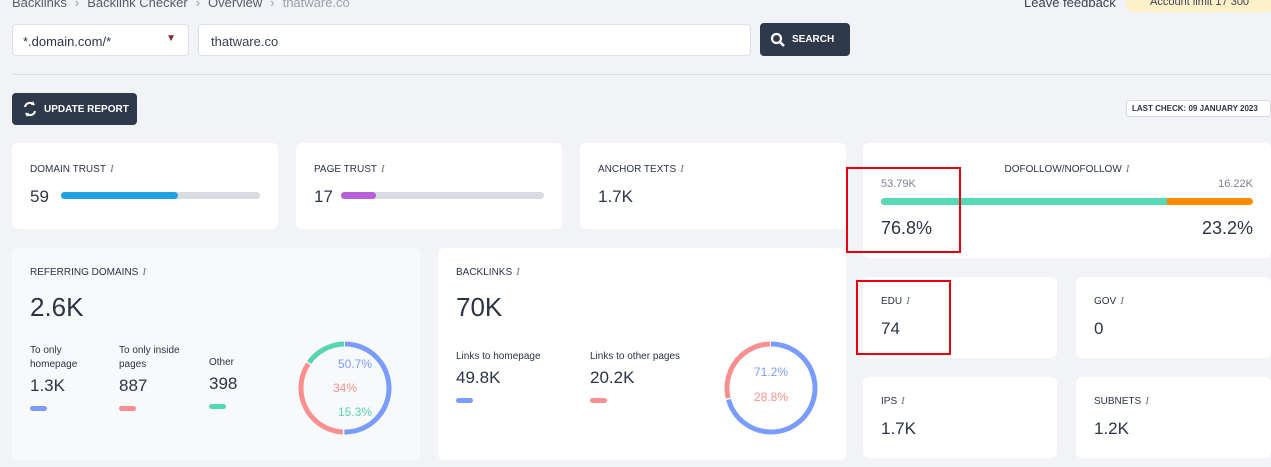  What do you see at coordinates (30, 109) in the screenshot?
I see `refresh-icon` at bounding box center [30, 109].